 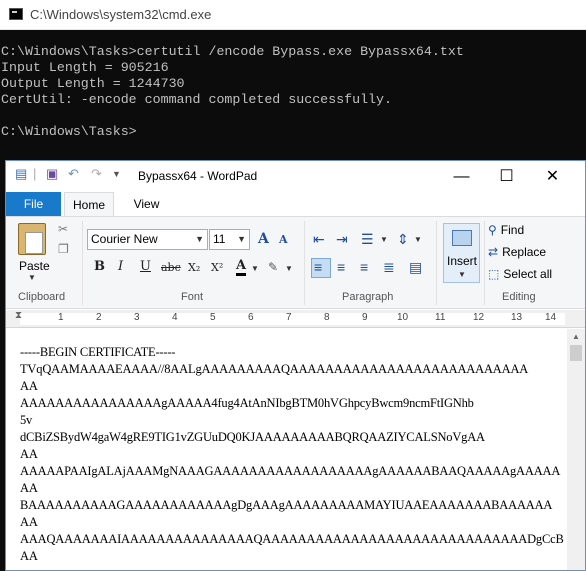 I want to click on align-left-icon: ≡, so click(x=318, y=267).